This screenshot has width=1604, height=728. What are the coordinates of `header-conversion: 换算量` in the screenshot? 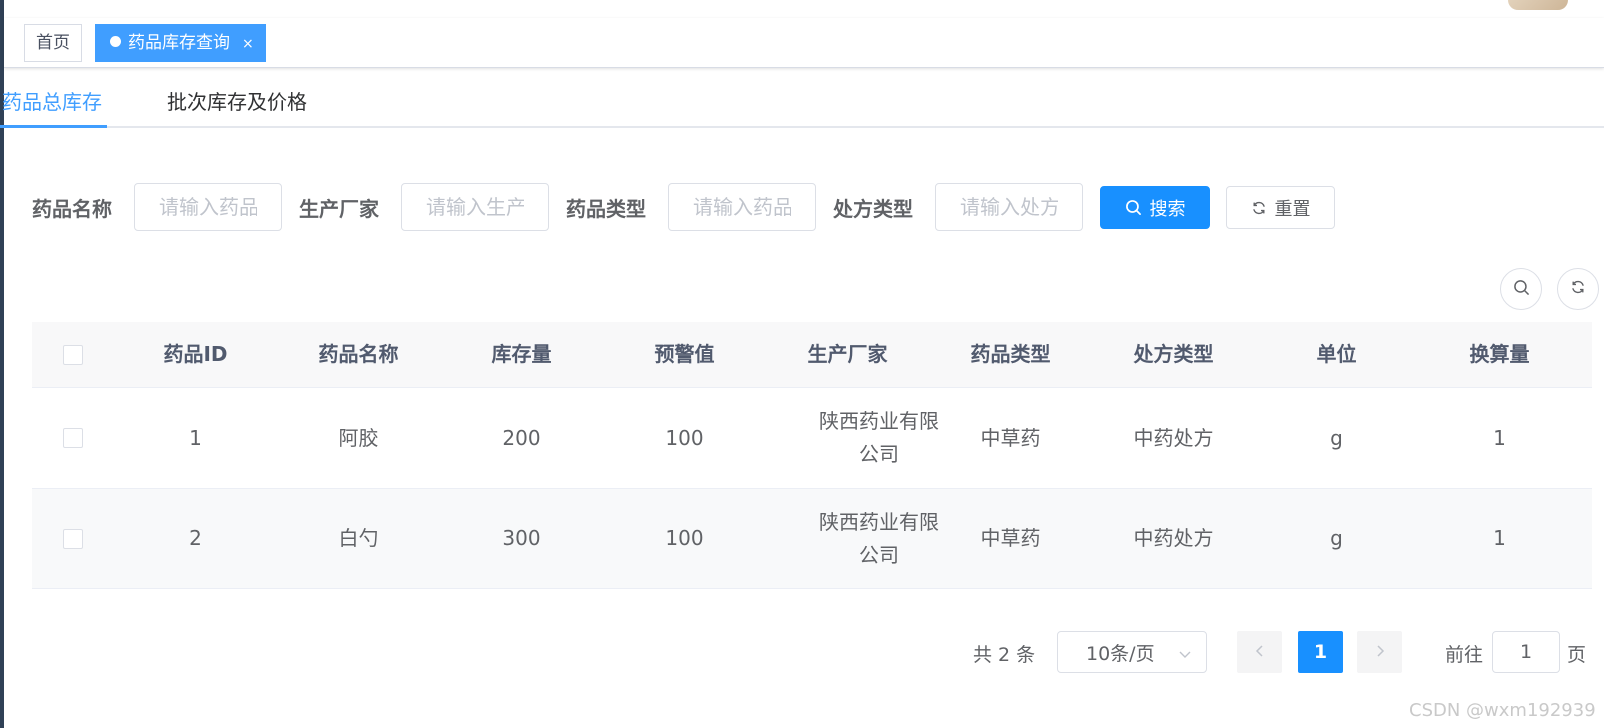 It's located at (1499, 354).